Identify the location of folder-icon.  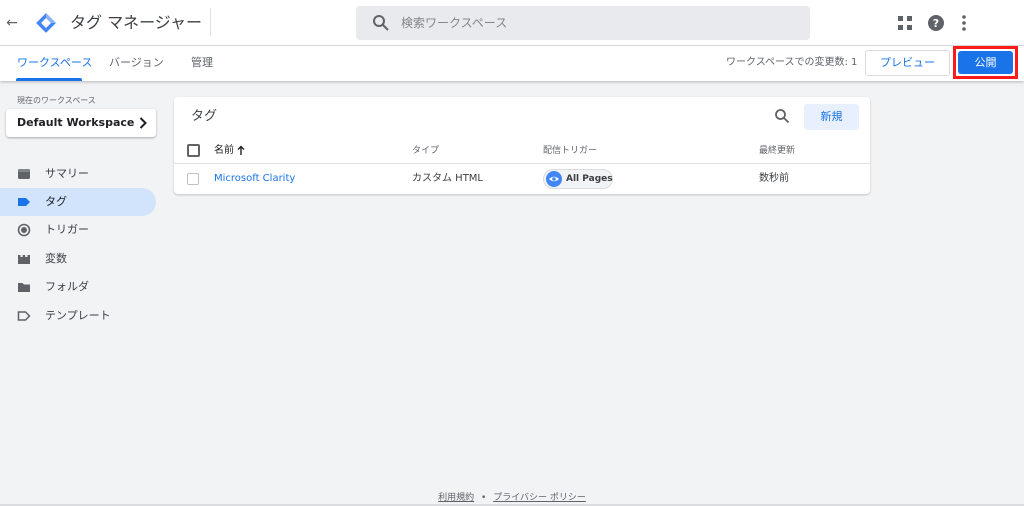
(24, 287).